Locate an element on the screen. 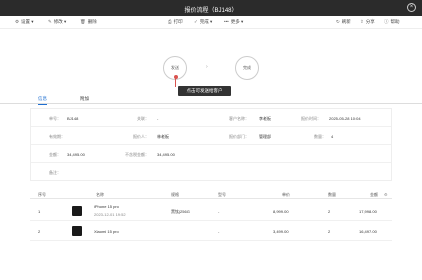 This screenshot has height=280, width=422. print-button: ⎙ 打印 is located at coordinates (175, 22).